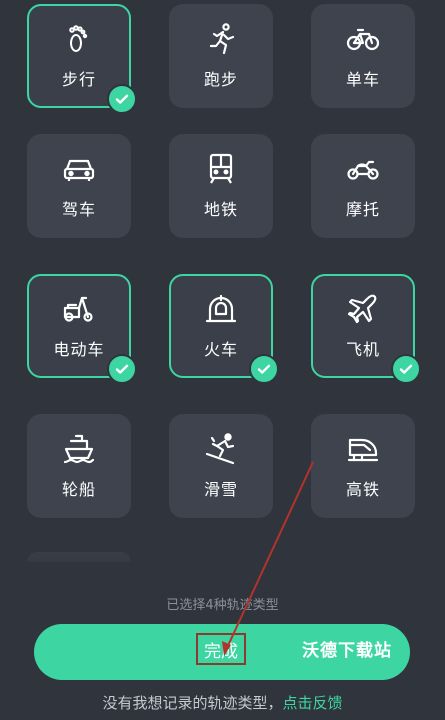 This screenshot has height=720, width=445. Describe the element at coordinates (362, 349) in the screenshot. I see `tile-label: 飞机` at that location.